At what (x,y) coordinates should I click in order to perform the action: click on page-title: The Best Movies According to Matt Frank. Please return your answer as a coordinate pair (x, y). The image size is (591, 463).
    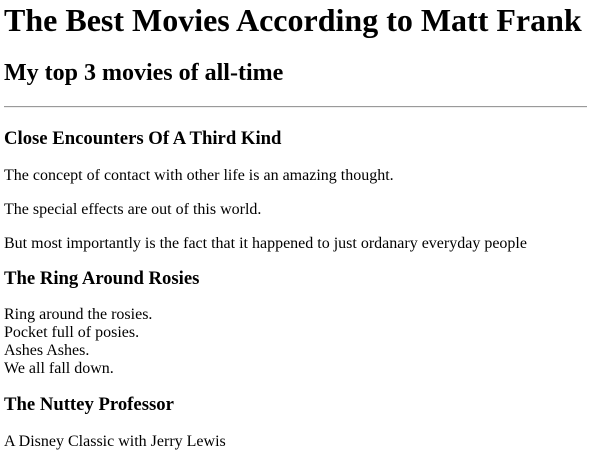
    Looking at the image, I should click on (293, 20).